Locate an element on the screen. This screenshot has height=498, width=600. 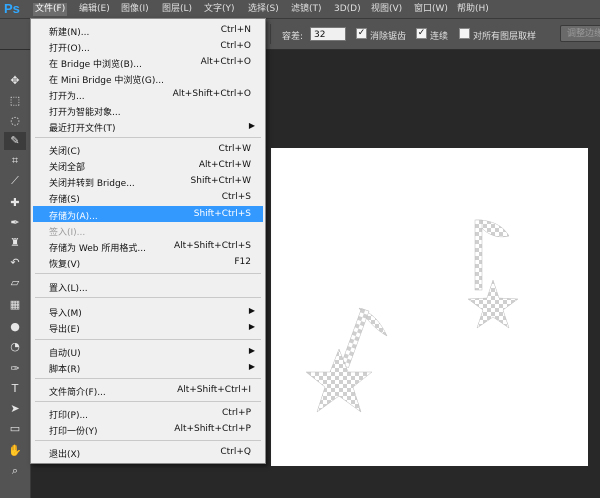
hand-tool-icon: ✋ is located at coordinates (15, 451).